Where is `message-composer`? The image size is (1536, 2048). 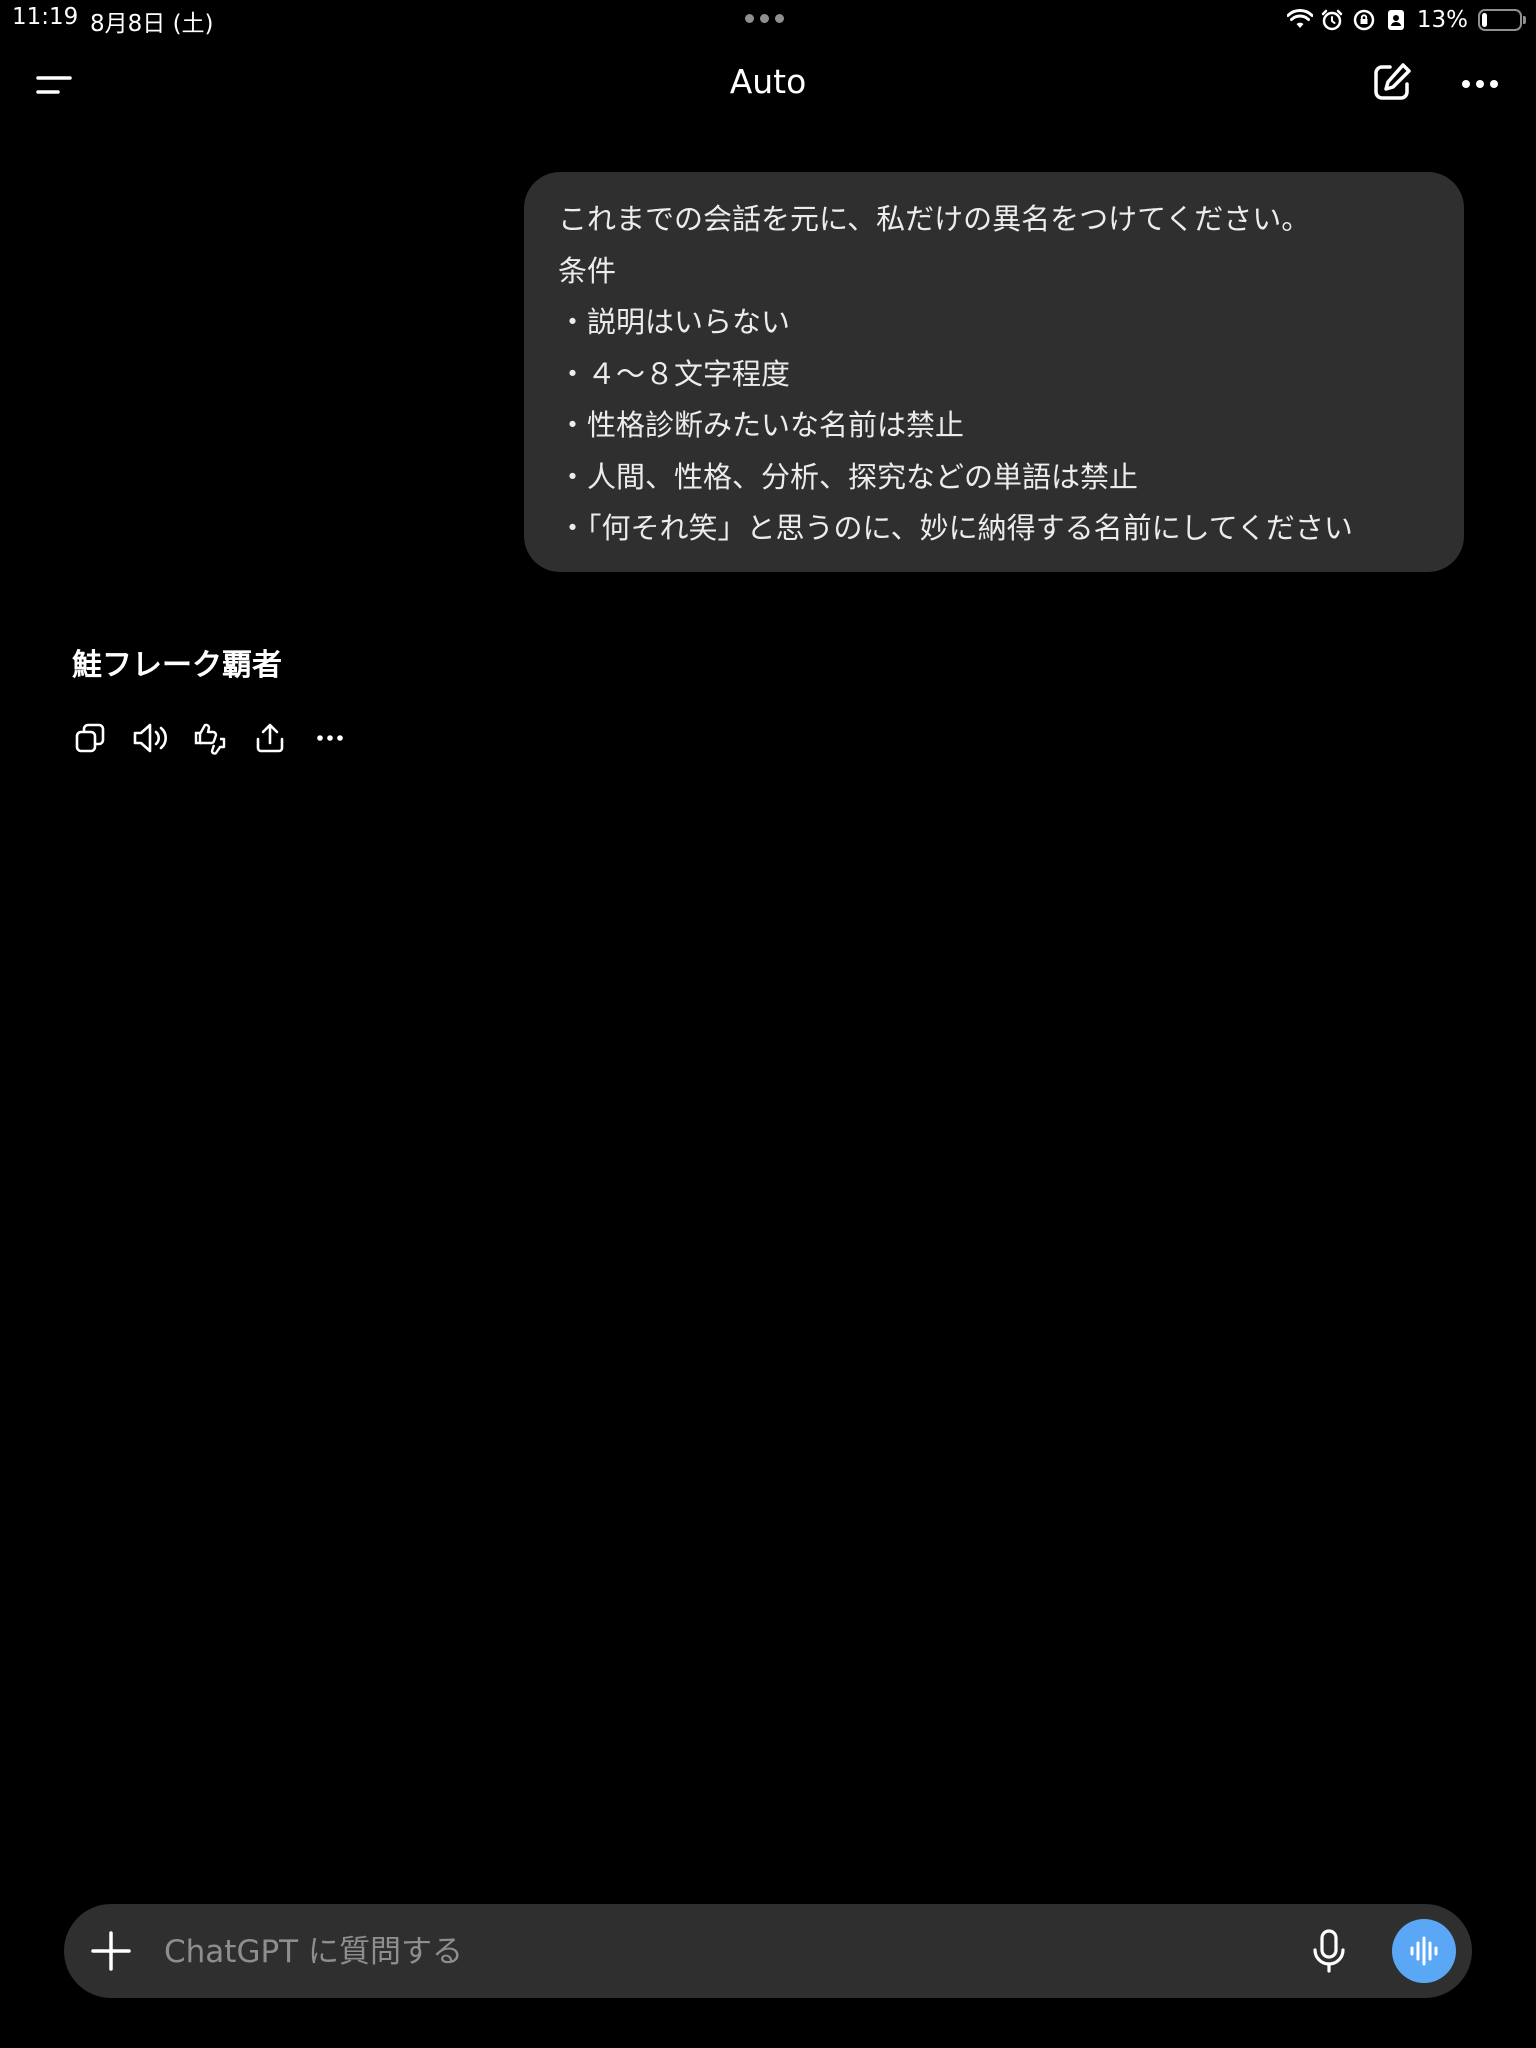
message-composer is located at coordinates (768, 1951).